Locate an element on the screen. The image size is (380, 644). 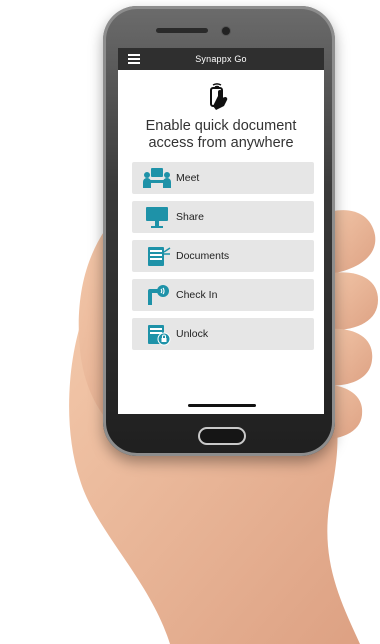
menu-item-documents: Documents is located at coordinates (223, 256).